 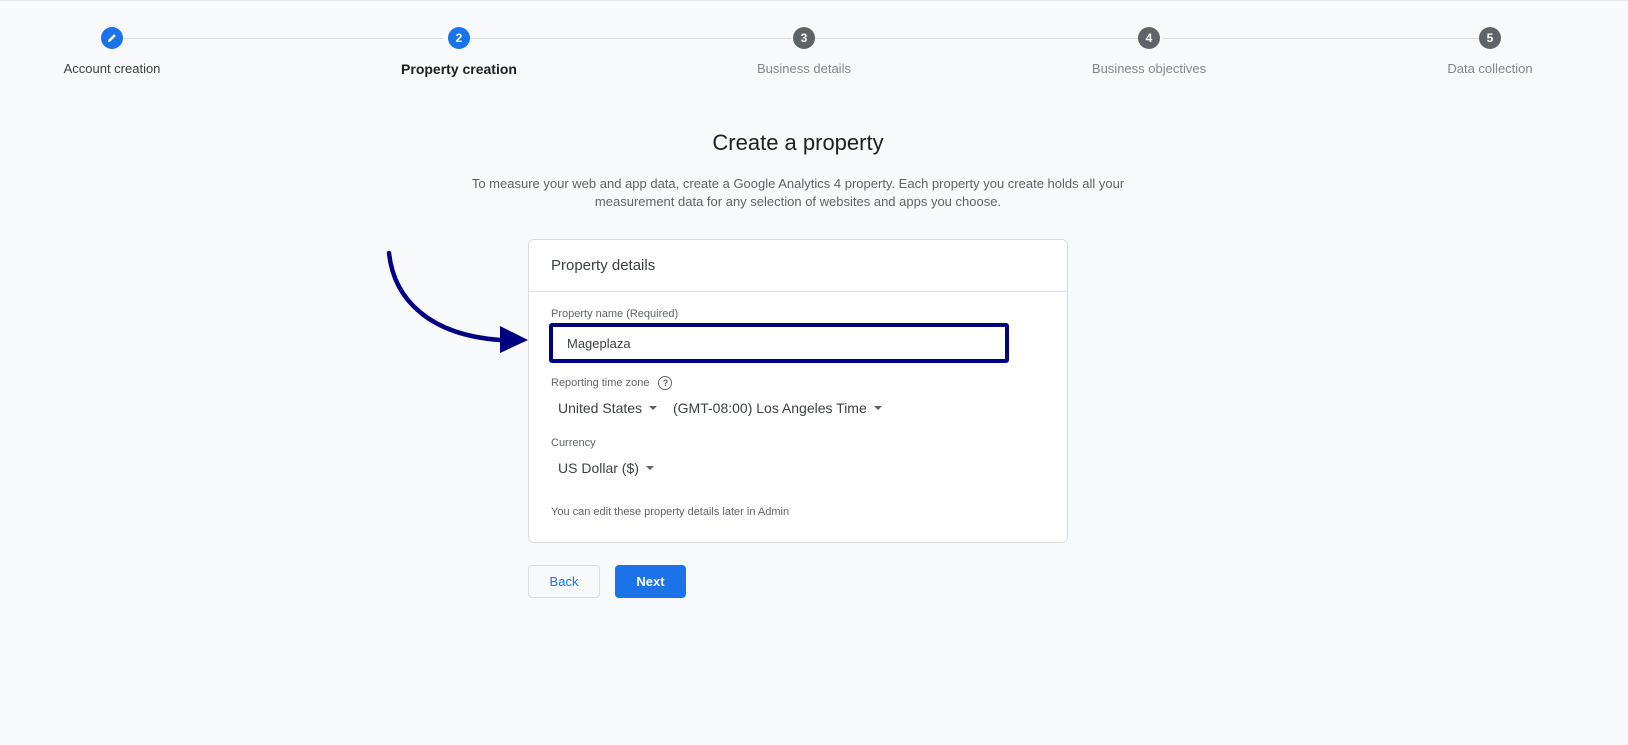 What do you see at coordinates (600, 408) in the screenshot?
I see `country-value: United States` at bounding box center [600, 408].